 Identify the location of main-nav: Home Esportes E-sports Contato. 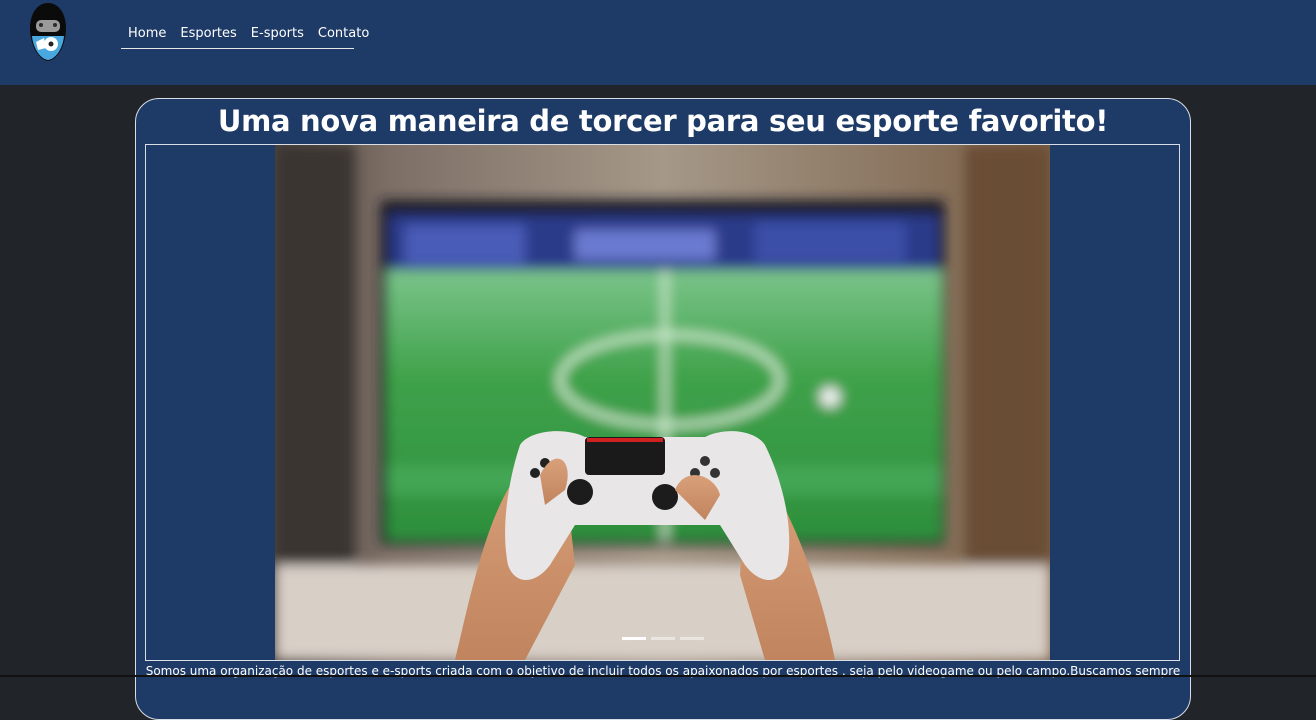
(245, 33).